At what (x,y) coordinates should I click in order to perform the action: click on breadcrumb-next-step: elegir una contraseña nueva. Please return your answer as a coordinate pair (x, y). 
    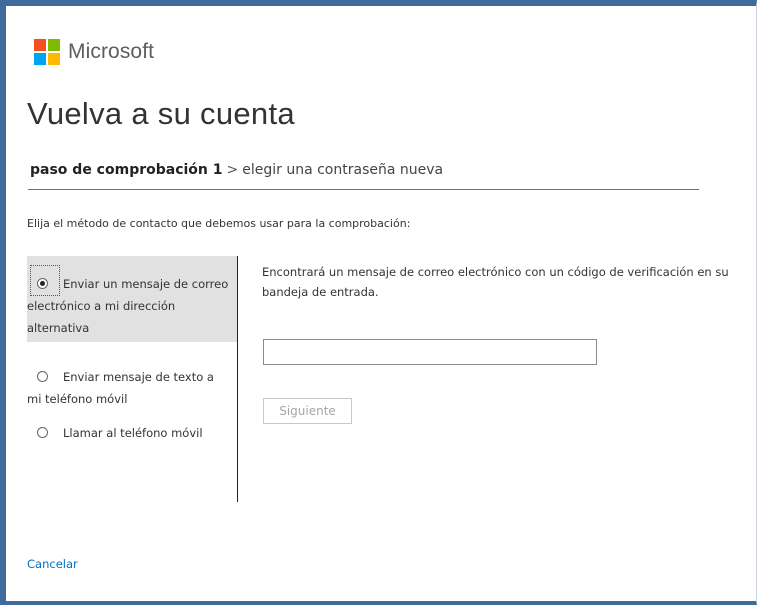
    Looking at the image, I should click on (343, 170).